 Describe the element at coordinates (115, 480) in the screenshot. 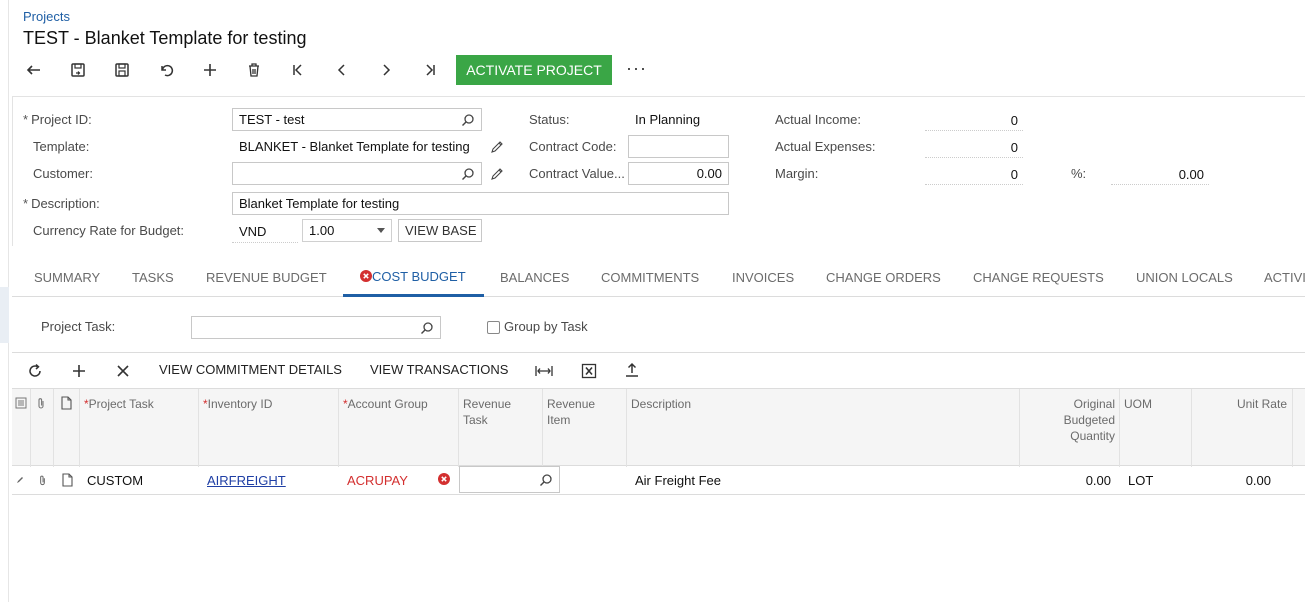

I see `cell-project-task: CUSTOM` at that location.